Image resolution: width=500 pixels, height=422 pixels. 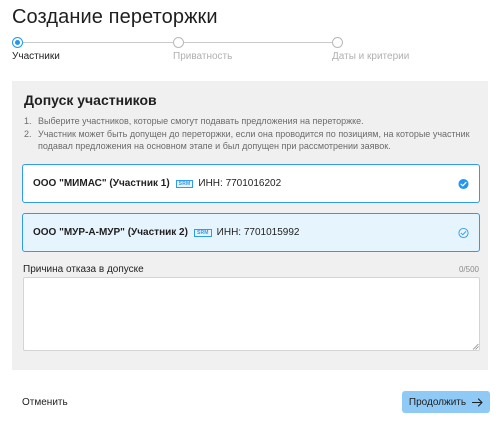 What do you see at coordinates (463, 232) in the screenshot?
I see `check-circle-outline-icon` at bounding box center [463, 232].